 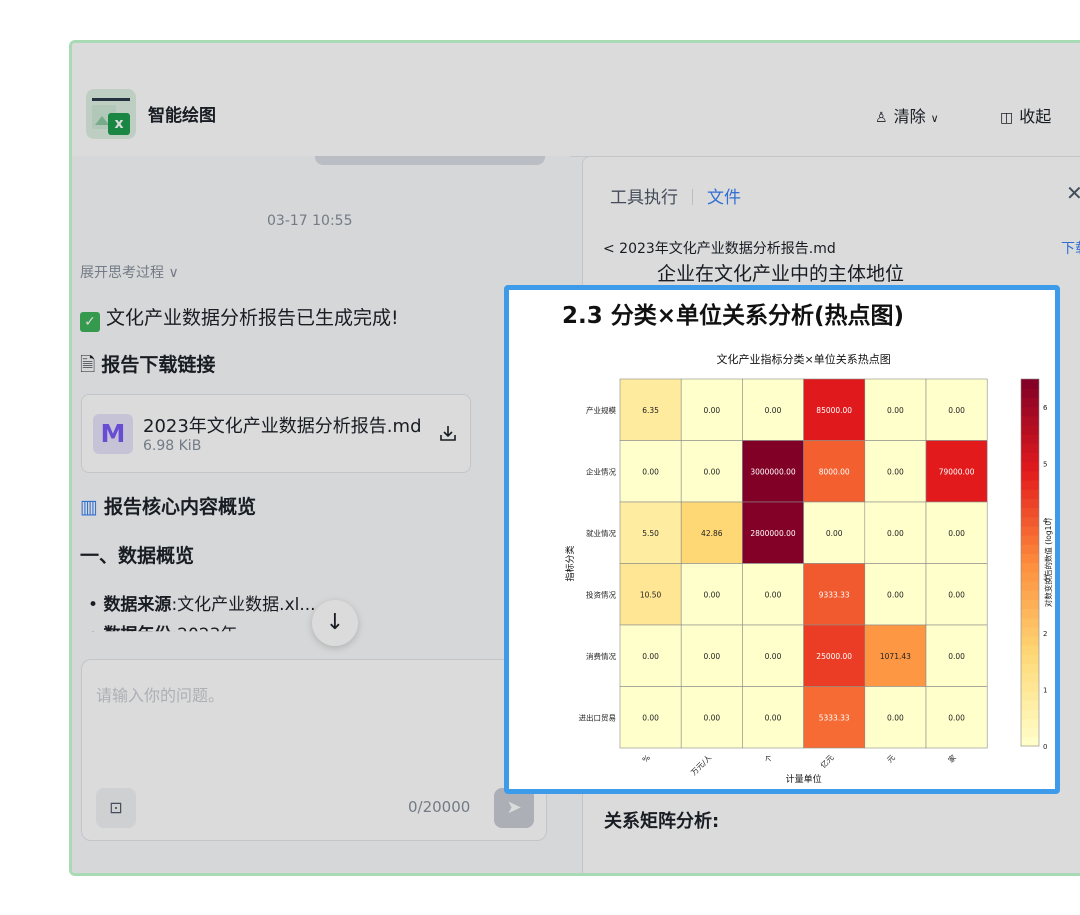 I want to click on collapse-button: ◫ 收起, so click(x=1025, y=115).